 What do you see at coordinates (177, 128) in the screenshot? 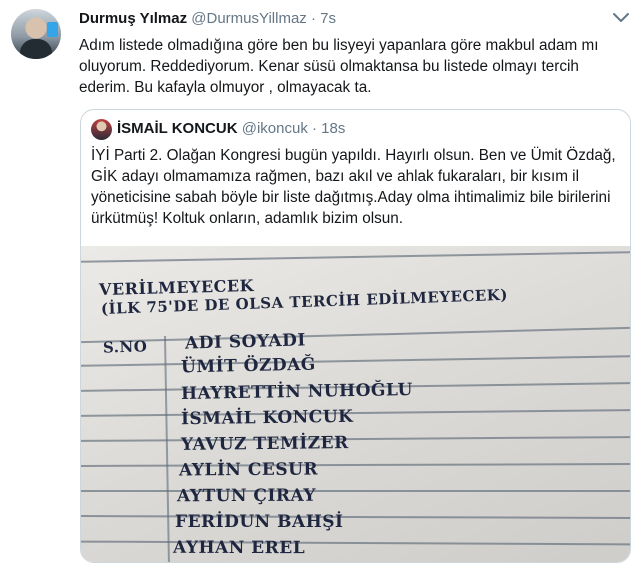
I see `quoted-author-name: İSMAİL KONCUK` at bounding box center [177, 128].